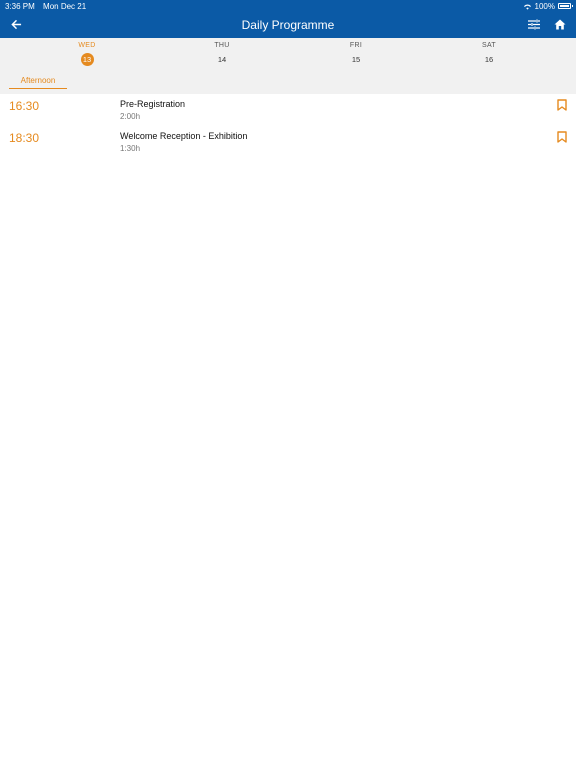 Image resolution: width=576 pixels, height=768 pixels. Describe the element at coordinates (222, 45) in the screenshot. I see `day-name: THU` at that location.